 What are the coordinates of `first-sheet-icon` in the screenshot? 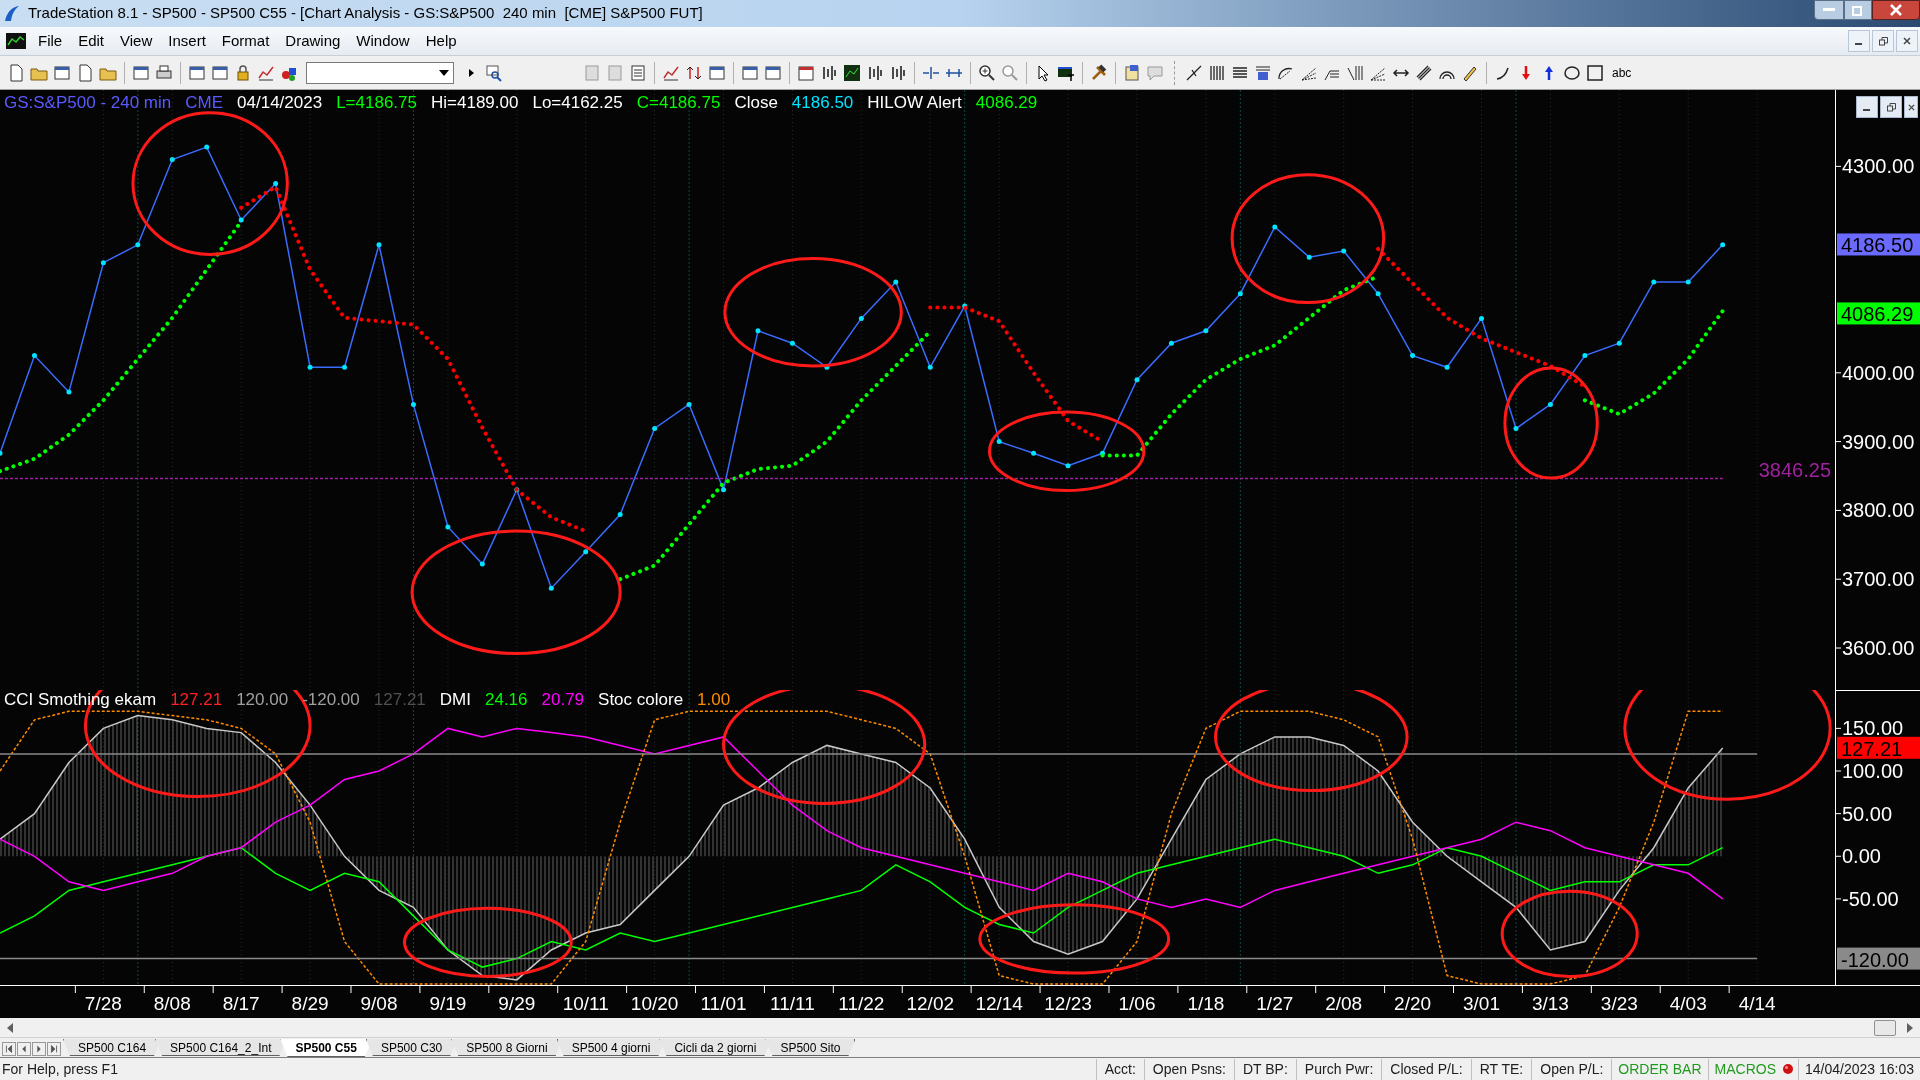 It's located at (9, 1049).